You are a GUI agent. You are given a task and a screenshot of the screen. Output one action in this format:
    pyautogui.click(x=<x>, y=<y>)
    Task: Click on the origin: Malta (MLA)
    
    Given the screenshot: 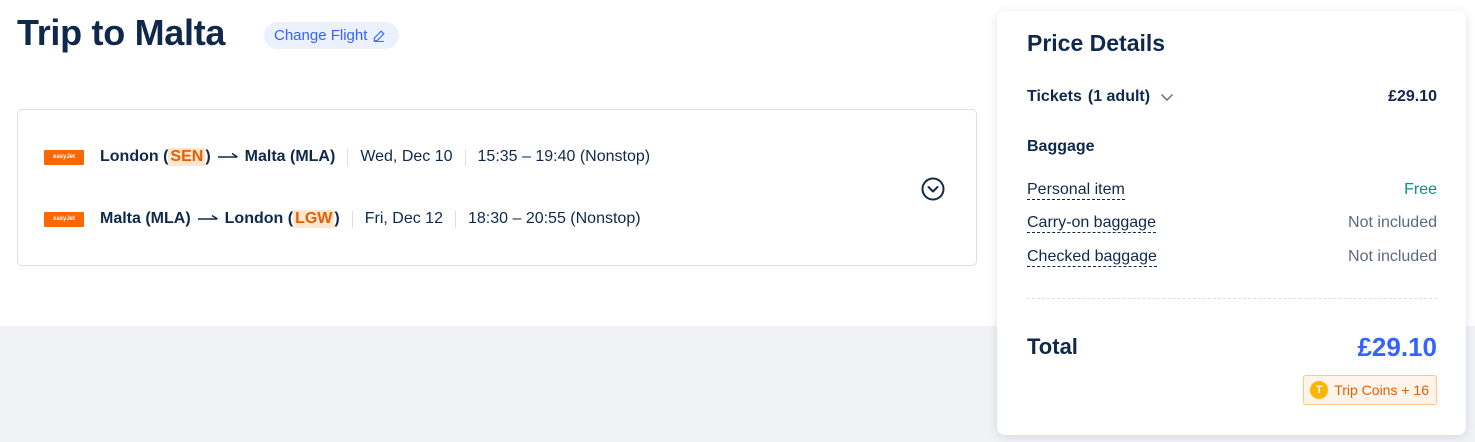 What is the action you would take?
    pyautogui.click(x=145, y=218)
    